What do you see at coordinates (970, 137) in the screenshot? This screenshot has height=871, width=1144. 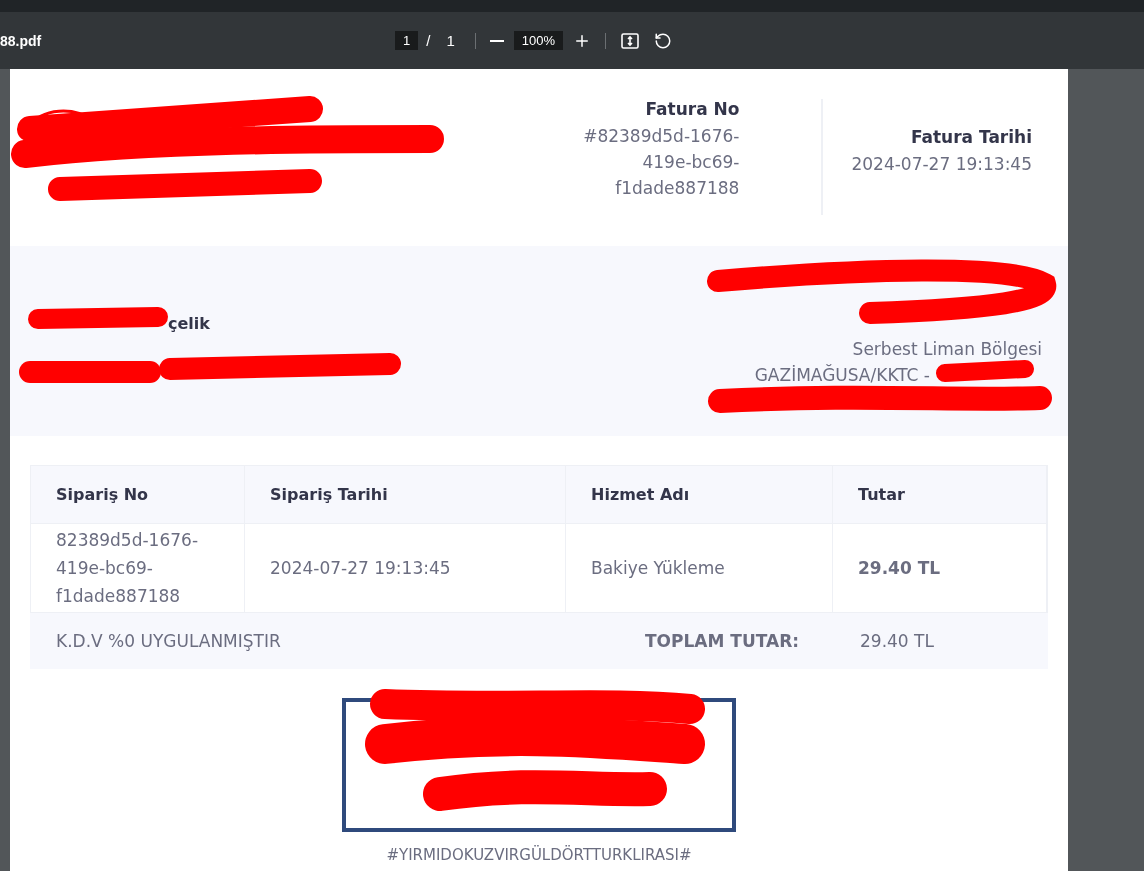 I see `invoice-date-label: Fatura Tarihi` at bounding box center [970, 137].